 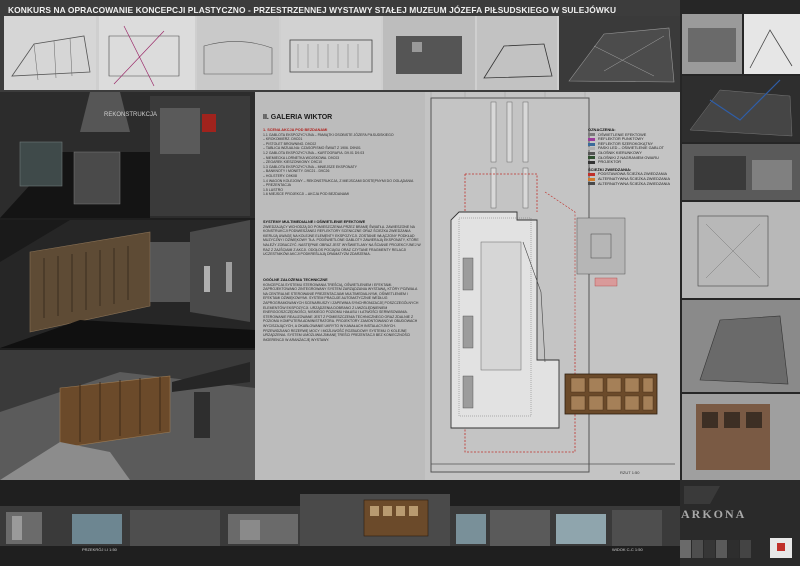 I want to click on render-sign: REKONSTRUKCJA, so click(x=130, y=115).